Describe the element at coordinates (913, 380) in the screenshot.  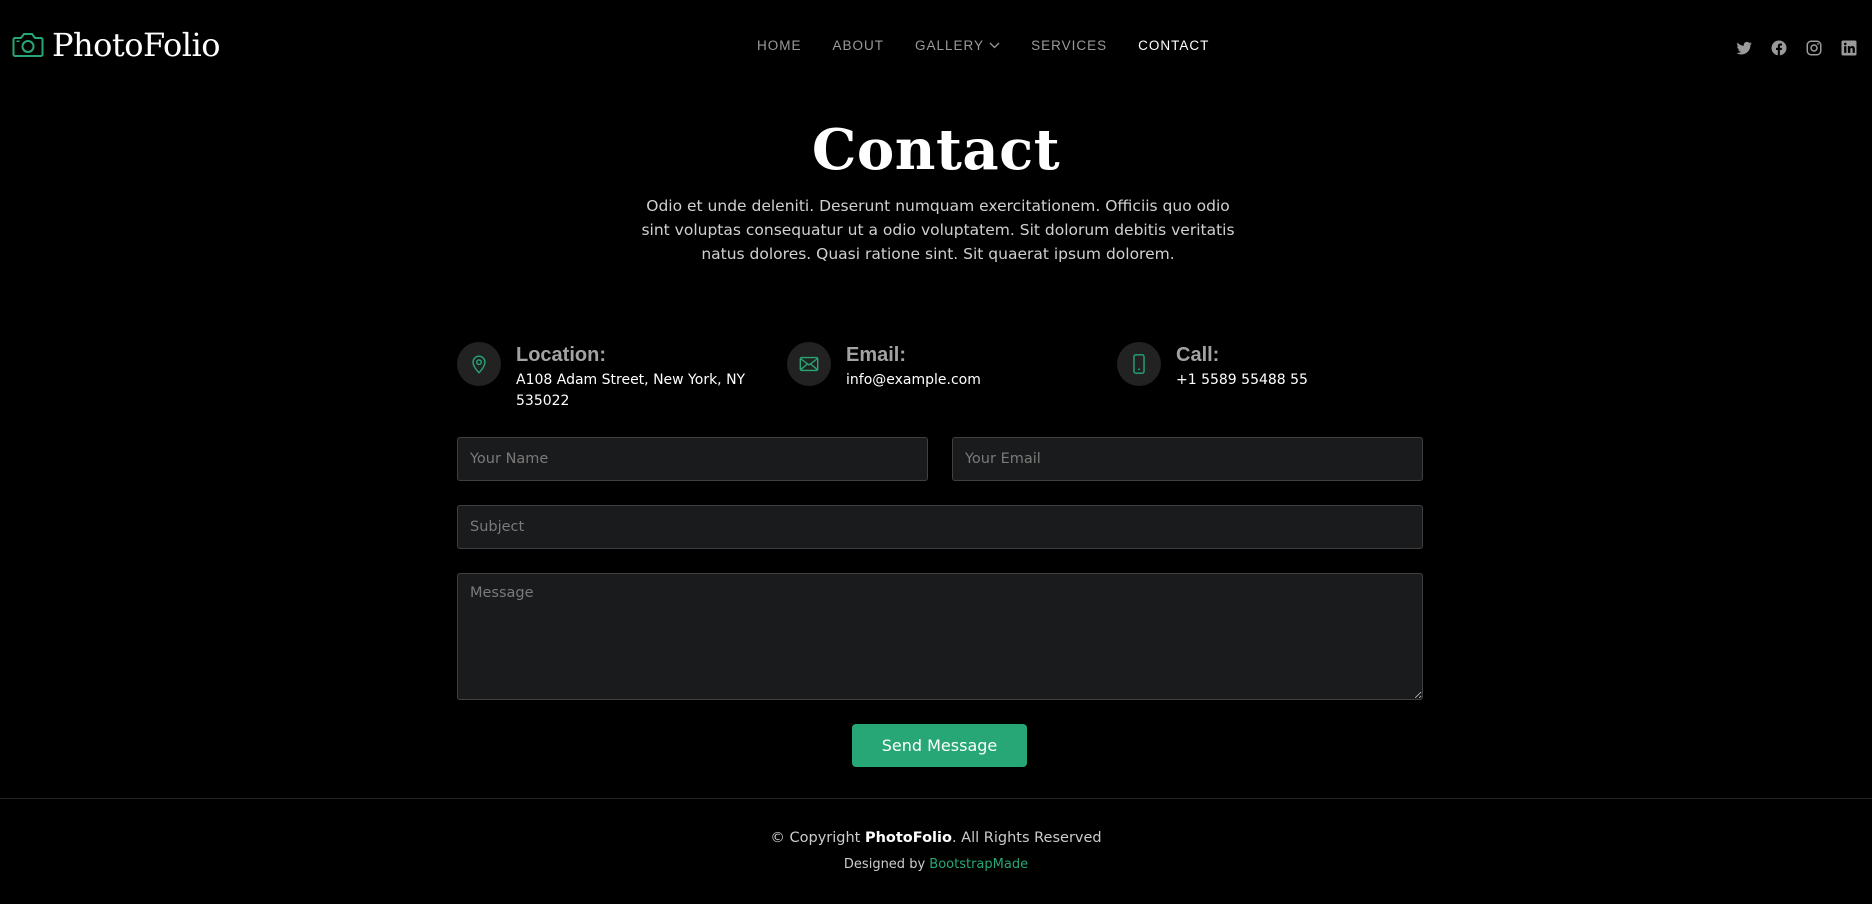
I see `email-value: info@example.com` at that location.